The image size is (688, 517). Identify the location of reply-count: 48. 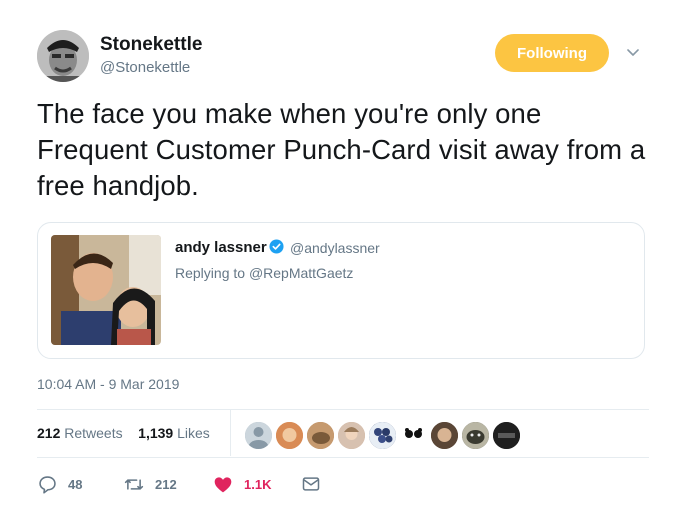
(75, 484).